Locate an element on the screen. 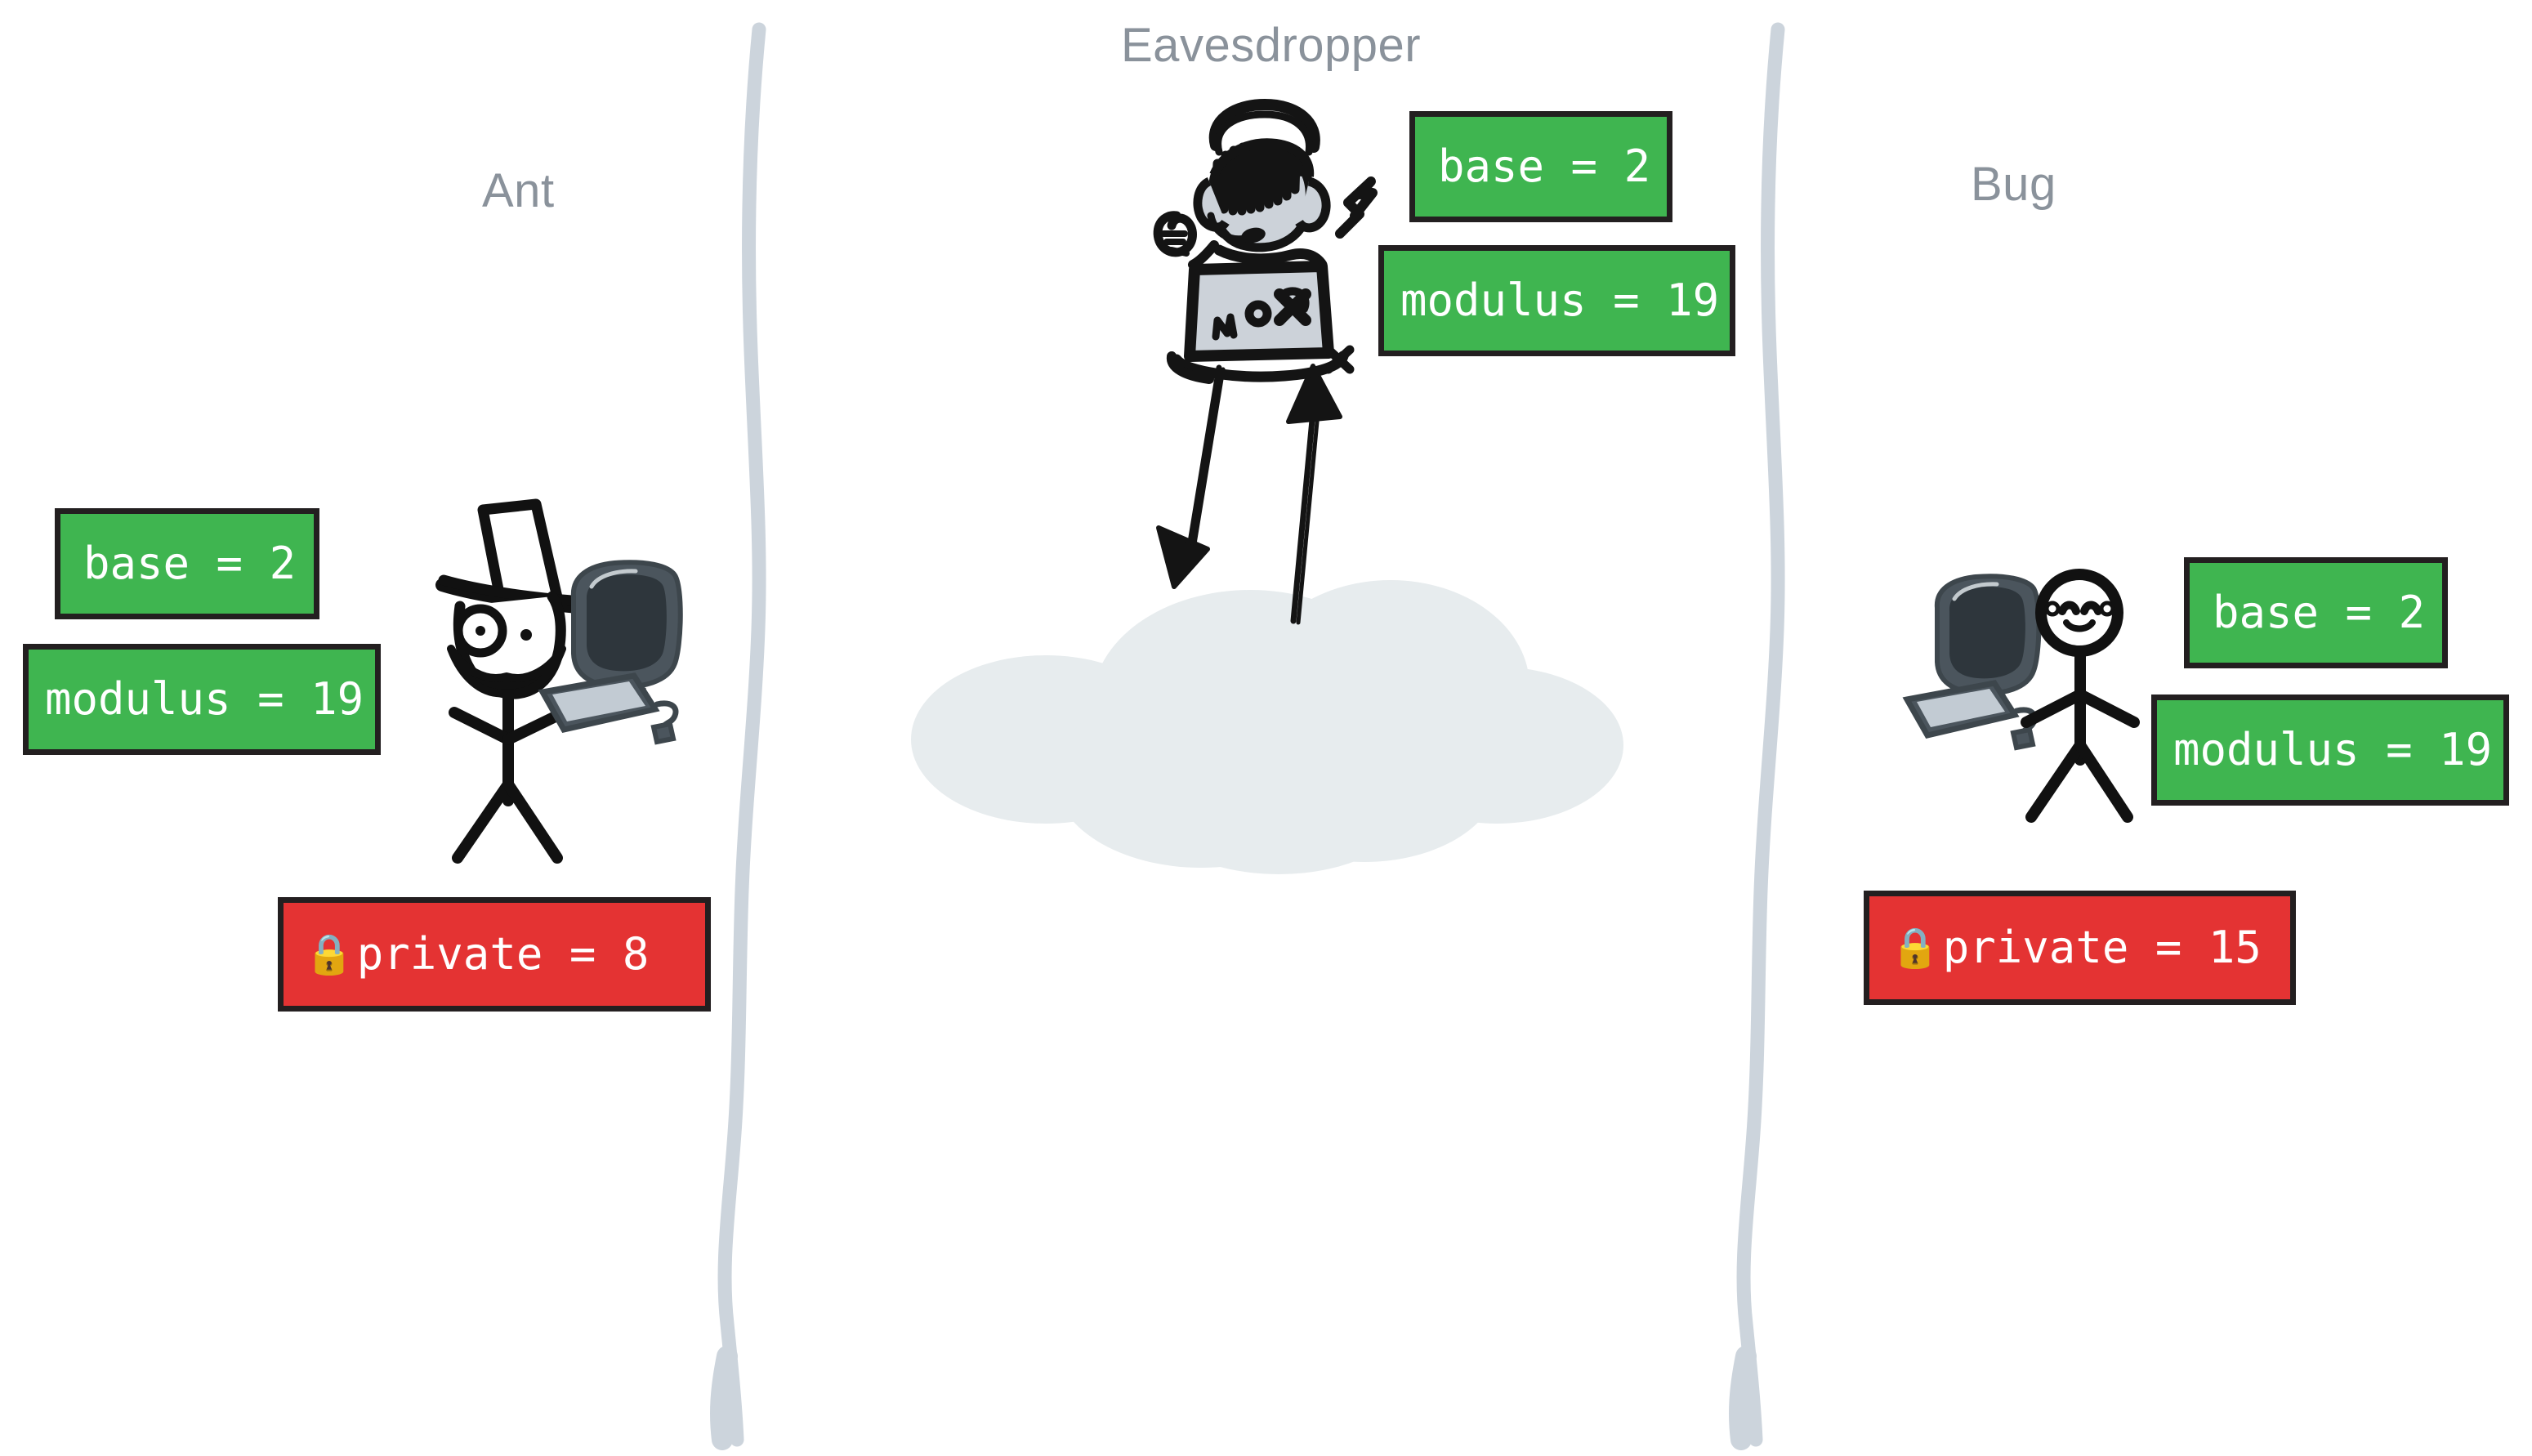  ant-private-text: private = 8 is located at coordinates (503, 954).